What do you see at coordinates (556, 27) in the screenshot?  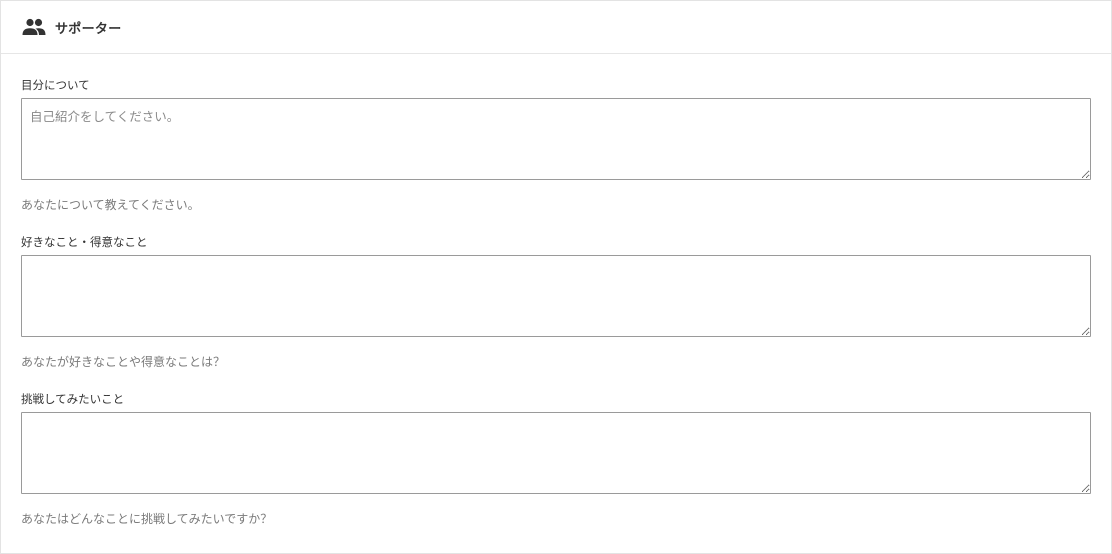 I see `card-header: サポーター` at bounding box center [556, 27].